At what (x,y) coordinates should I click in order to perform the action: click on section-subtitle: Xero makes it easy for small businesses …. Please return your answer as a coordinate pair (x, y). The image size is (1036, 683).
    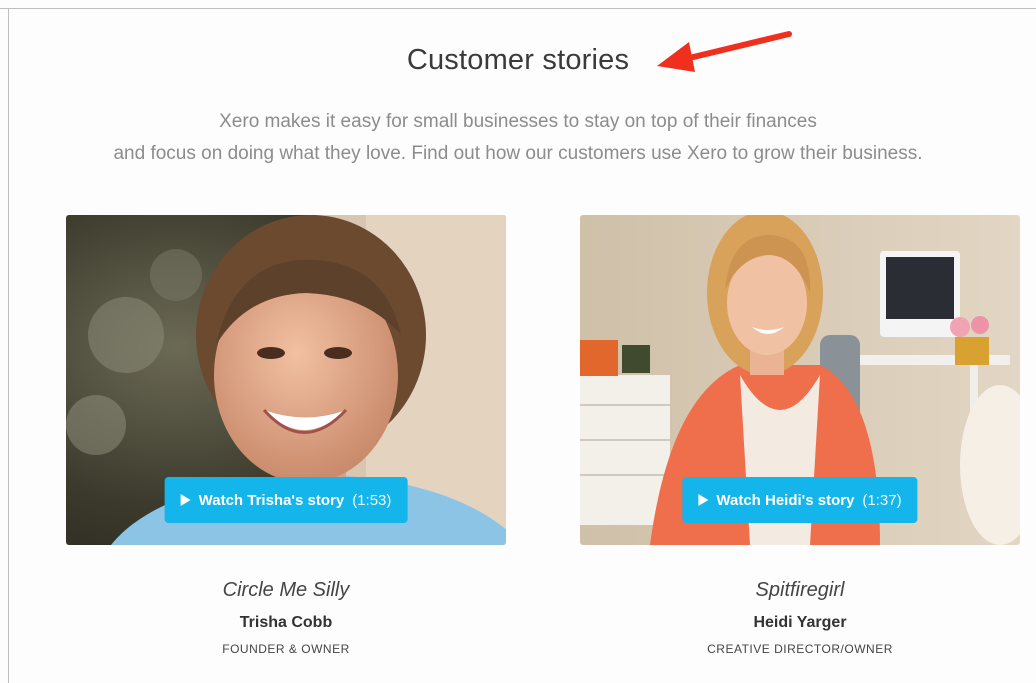
    Looking at the image, I should click on (518, 138).